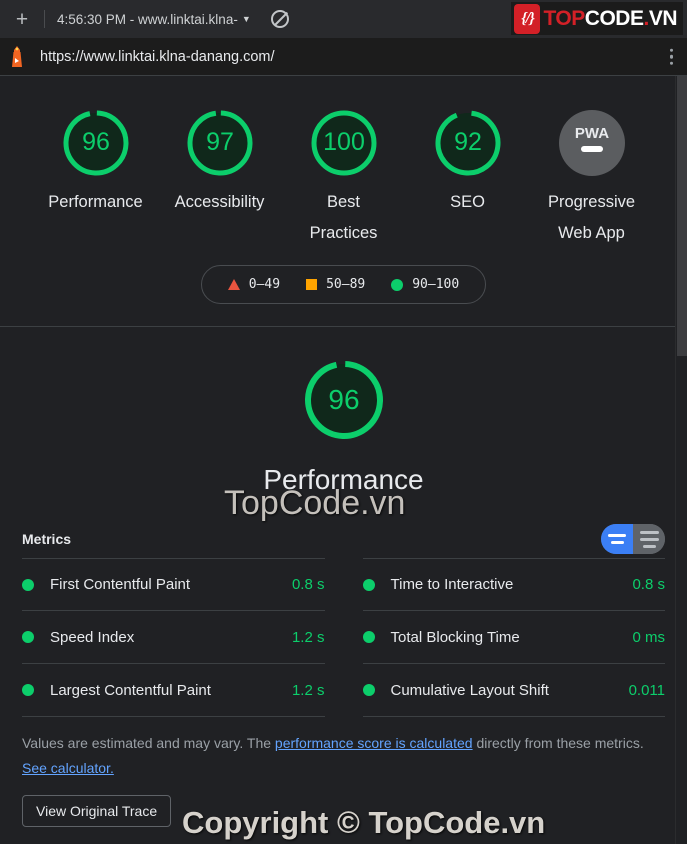 This screenshot has width=687, height=844. What do you see at coordinates (97, 811) in the screenshot?
I see `view-original-trace-button: View Original Trace` at bounding box center [97, 811].